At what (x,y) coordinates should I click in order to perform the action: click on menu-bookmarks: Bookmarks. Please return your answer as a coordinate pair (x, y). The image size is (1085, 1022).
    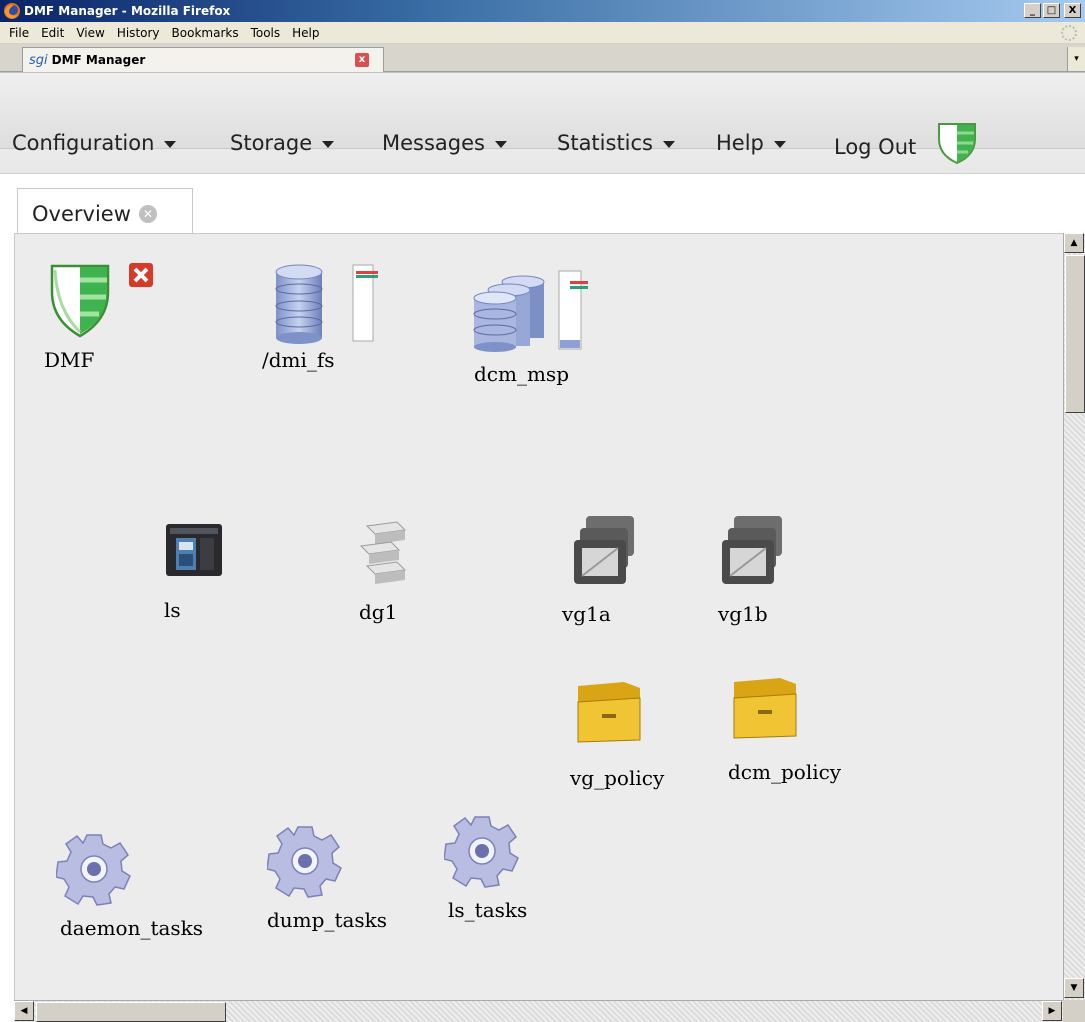
    Looking at the image, I should click on (205, 33).